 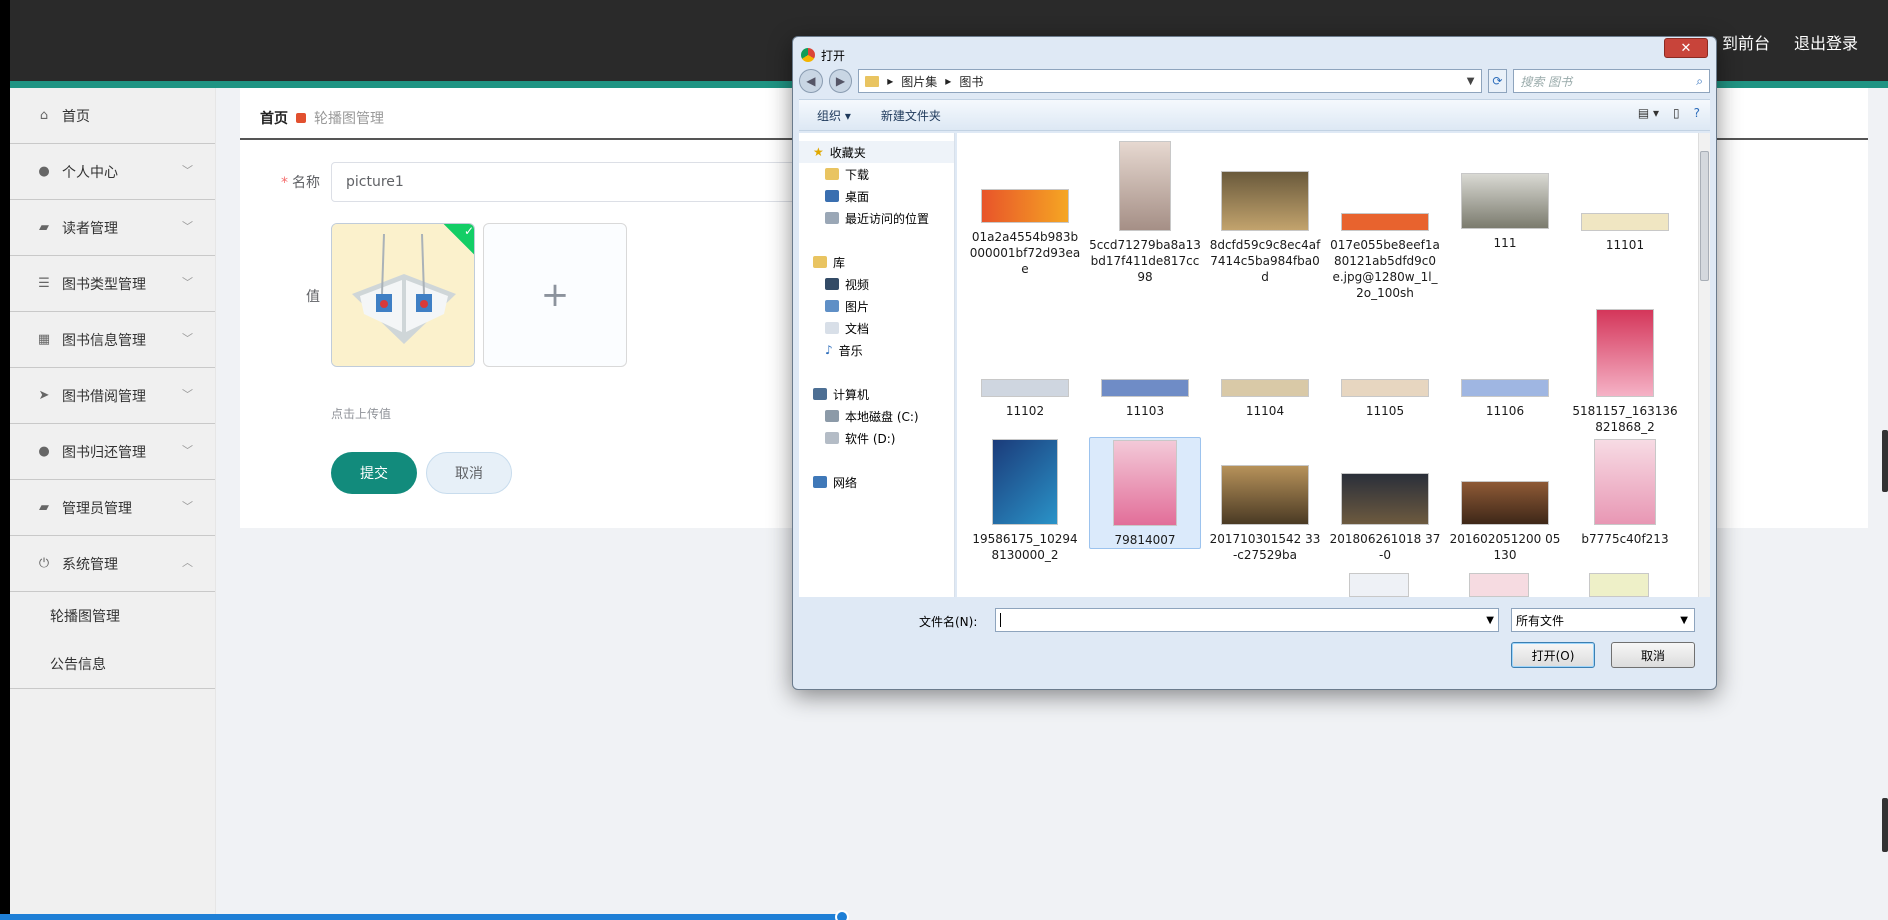 What do you see at coordinates (1826, 42) in the screenshot?
I see `logout-link: 退出登录` at bounding box center [1826, 42].